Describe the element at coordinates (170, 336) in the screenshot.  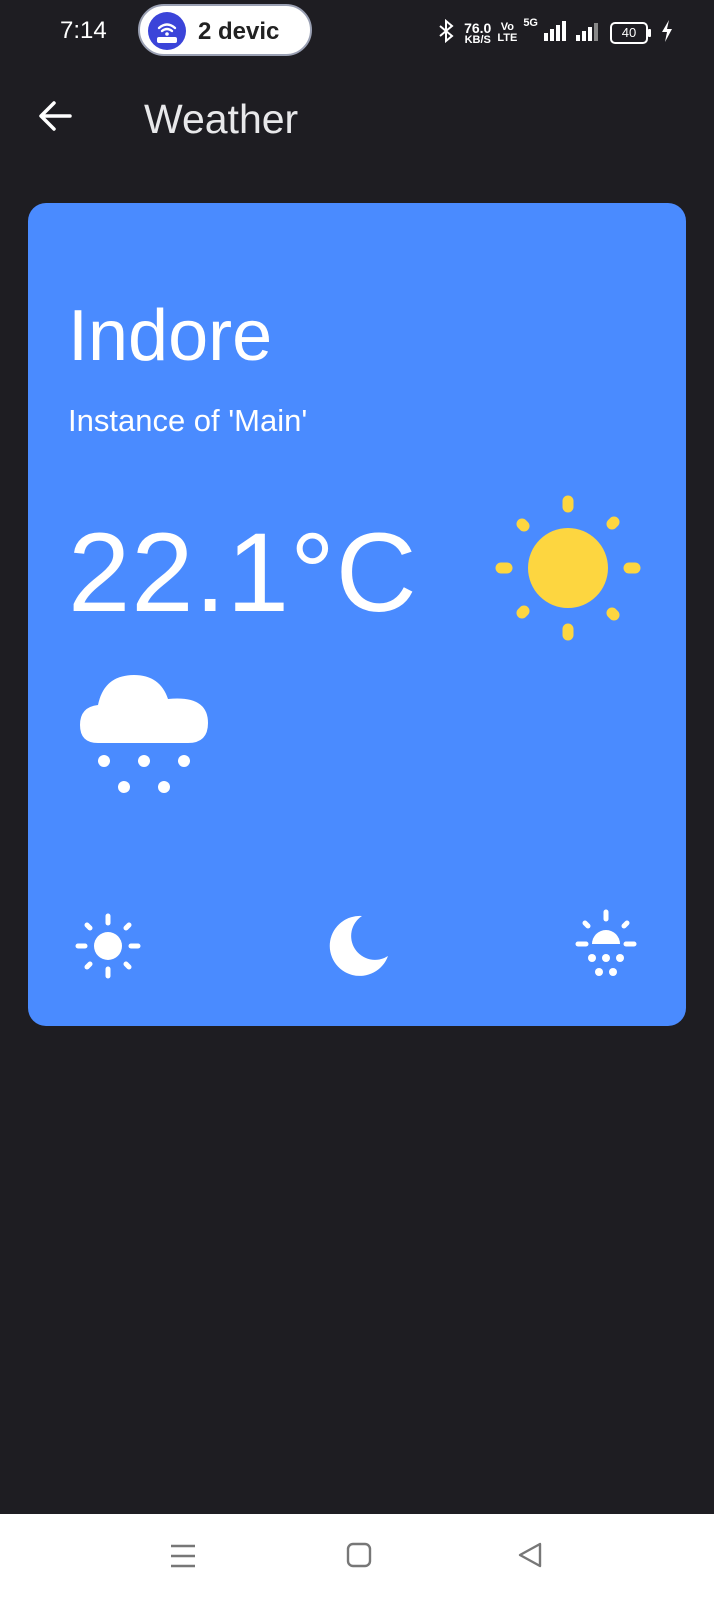
I see `city-name: Indore` at that location.